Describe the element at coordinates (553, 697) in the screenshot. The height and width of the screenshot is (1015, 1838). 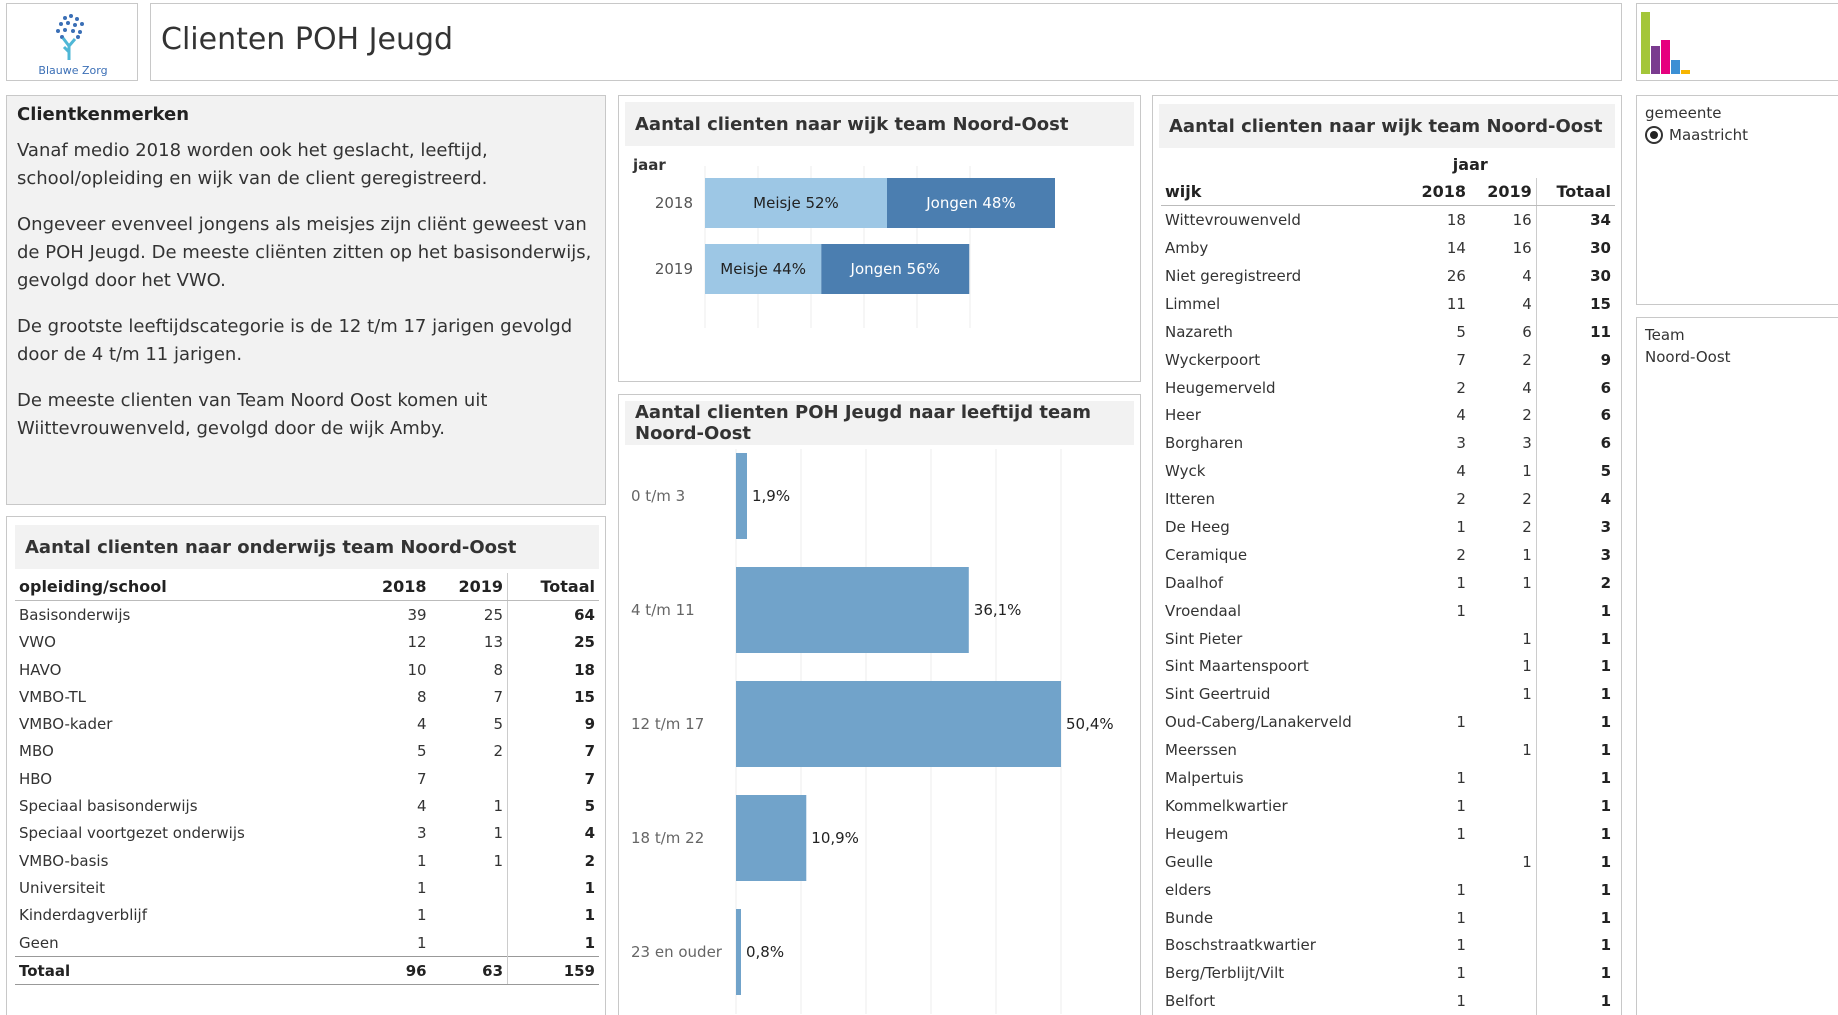
I see `table-cell: 15` at that location.